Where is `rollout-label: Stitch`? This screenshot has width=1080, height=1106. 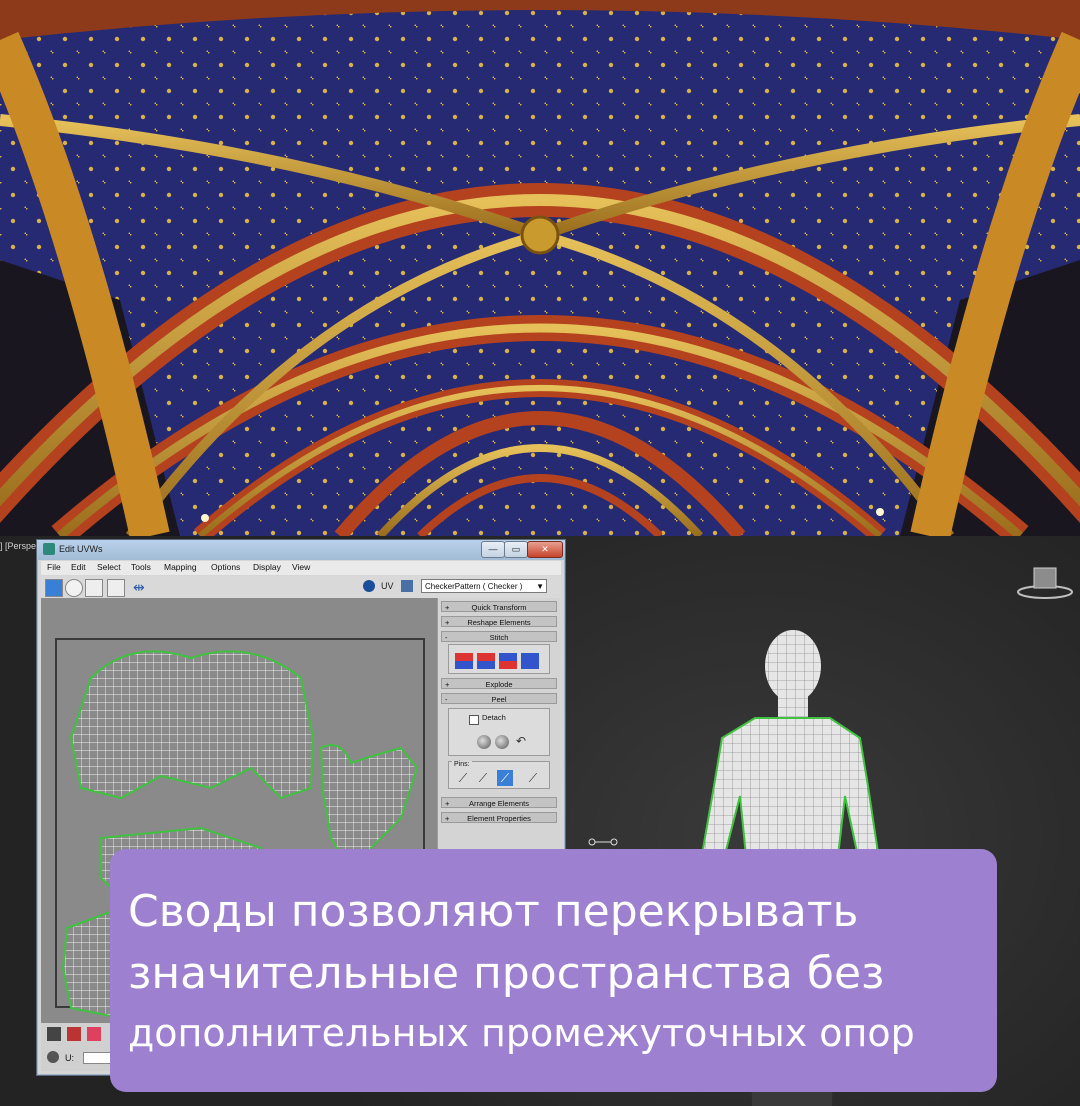
rollout-label: Stitch is located at coordinates (499, 637).